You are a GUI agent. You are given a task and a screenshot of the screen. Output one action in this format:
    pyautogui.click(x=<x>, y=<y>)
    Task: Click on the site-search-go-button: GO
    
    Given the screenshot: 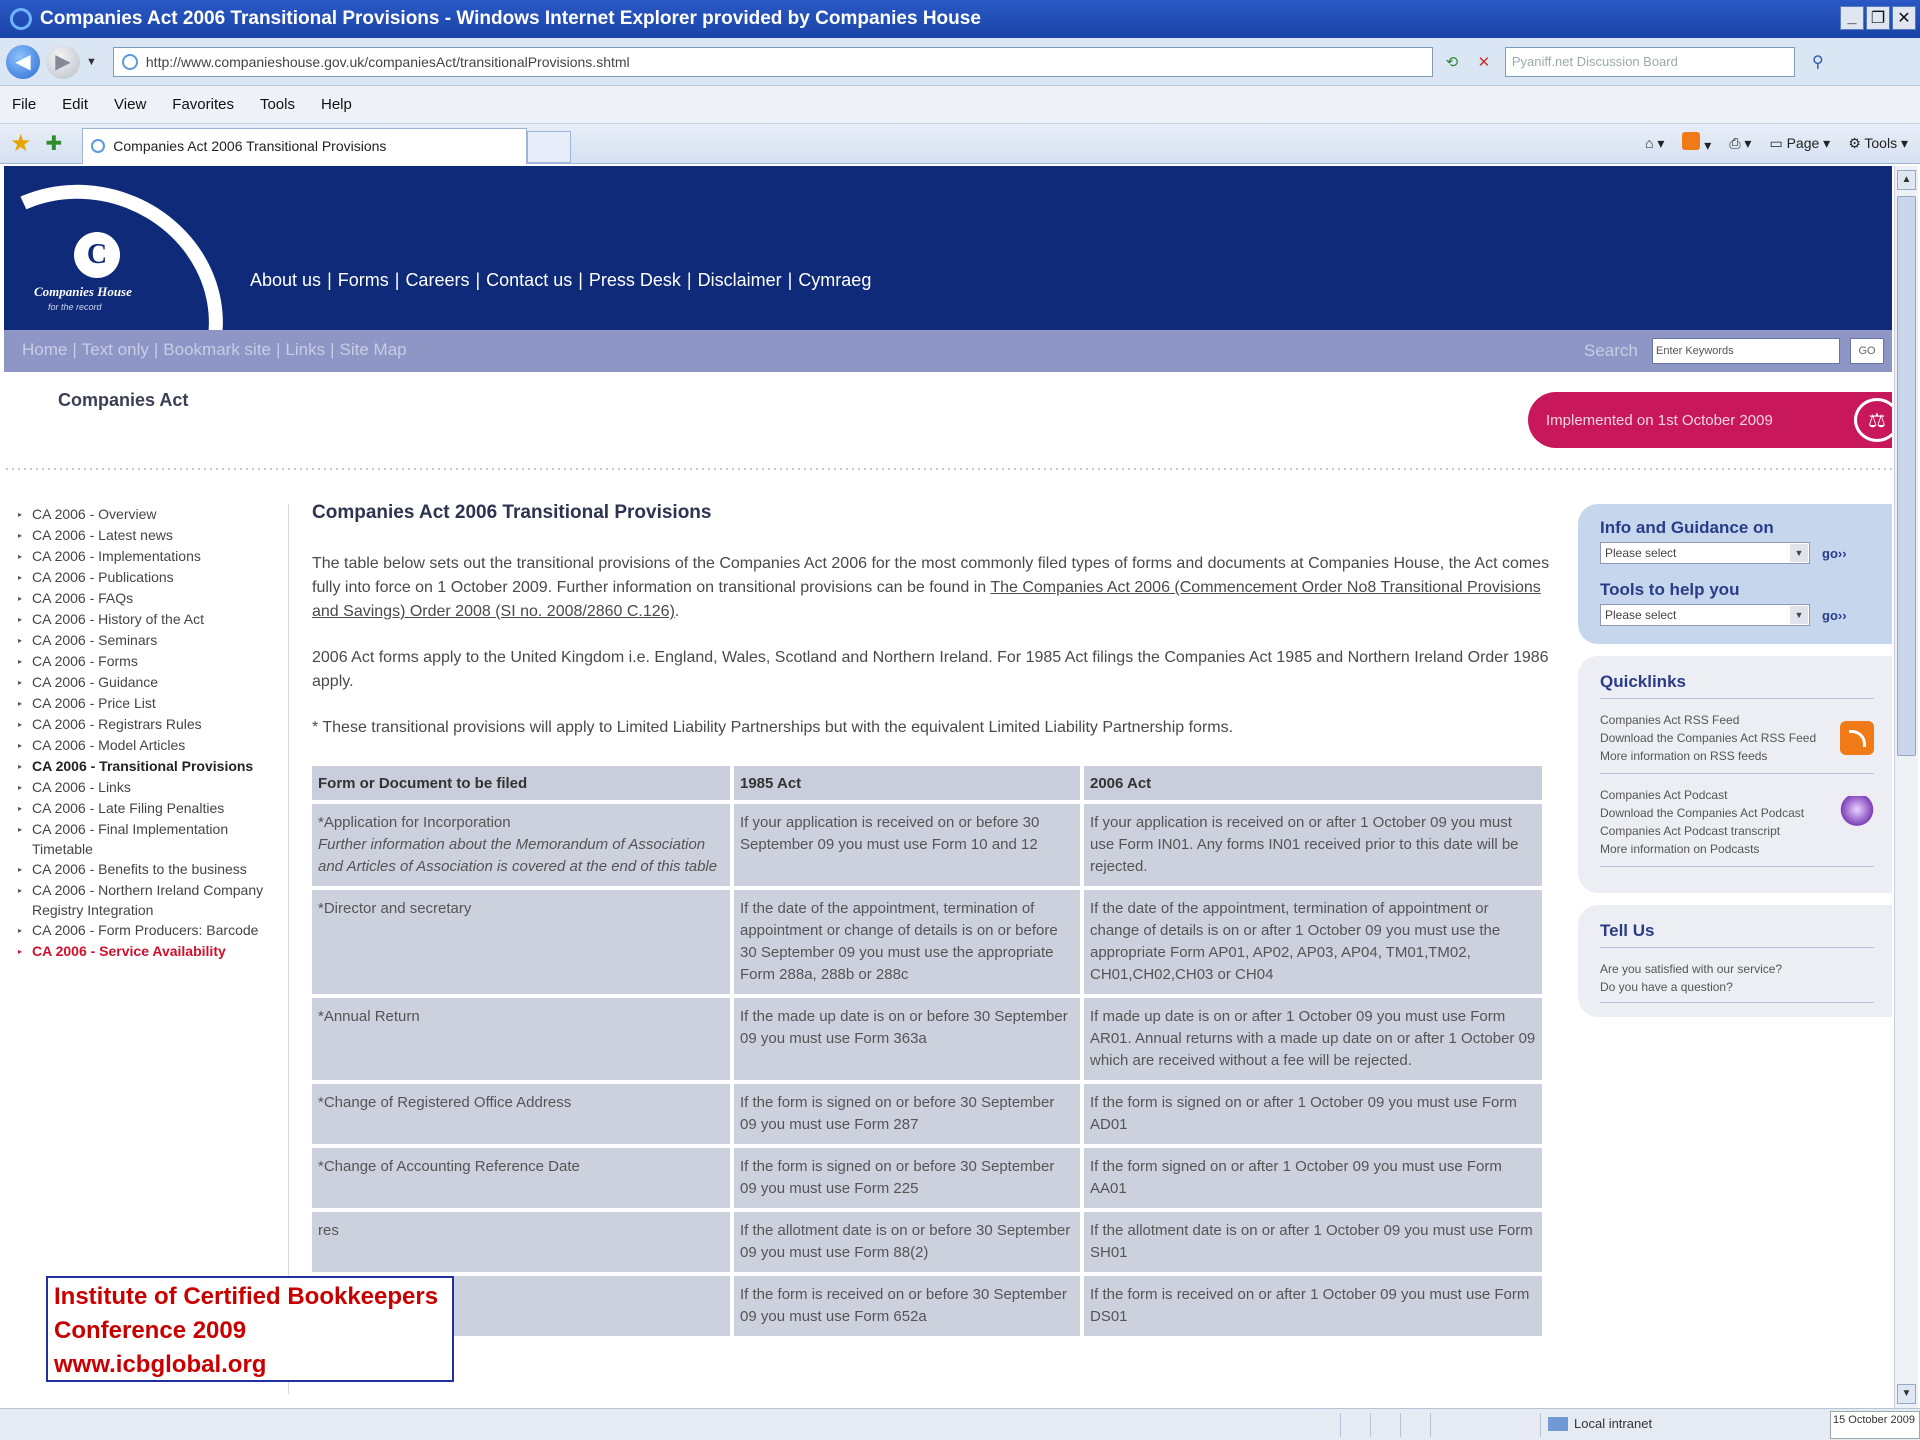 What is the action you would take?
    pyautogui.click(x=1867, y=351)
    